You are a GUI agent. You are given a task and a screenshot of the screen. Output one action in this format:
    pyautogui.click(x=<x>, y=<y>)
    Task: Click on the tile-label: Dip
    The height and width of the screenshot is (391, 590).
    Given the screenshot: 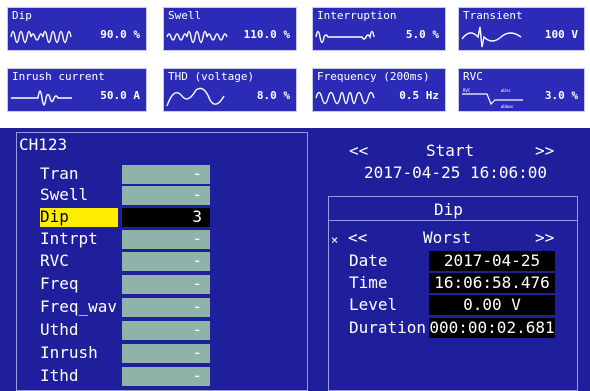 What is the action you would take?
    pyautogui.click(x=22, y=15)
    